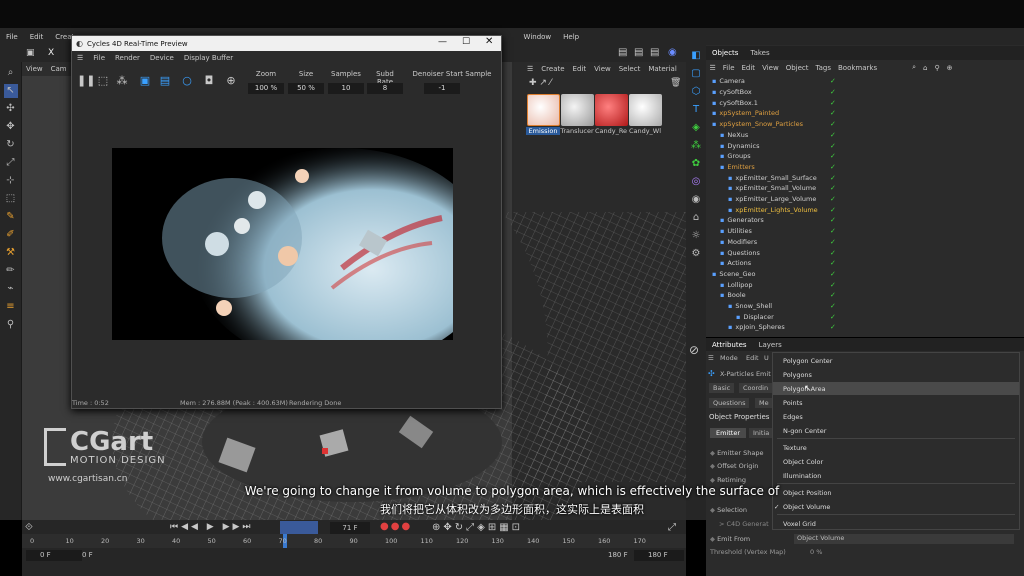 This screenshot has width=1024, height=576. What do you see at coordinates (803, 462) in the screenshot?
I see `option-object-color: Object Color` at bounding box center [803, 462].